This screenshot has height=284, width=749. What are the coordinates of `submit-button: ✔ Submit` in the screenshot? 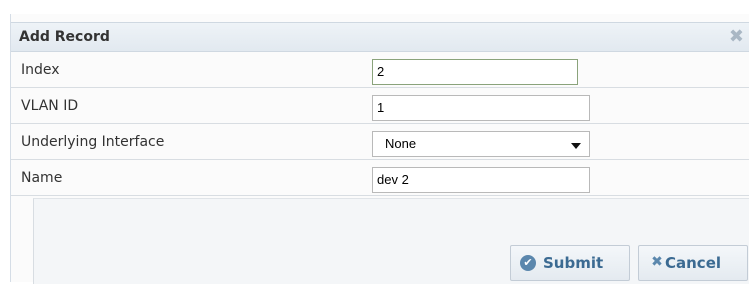 It's located at (570, 263).